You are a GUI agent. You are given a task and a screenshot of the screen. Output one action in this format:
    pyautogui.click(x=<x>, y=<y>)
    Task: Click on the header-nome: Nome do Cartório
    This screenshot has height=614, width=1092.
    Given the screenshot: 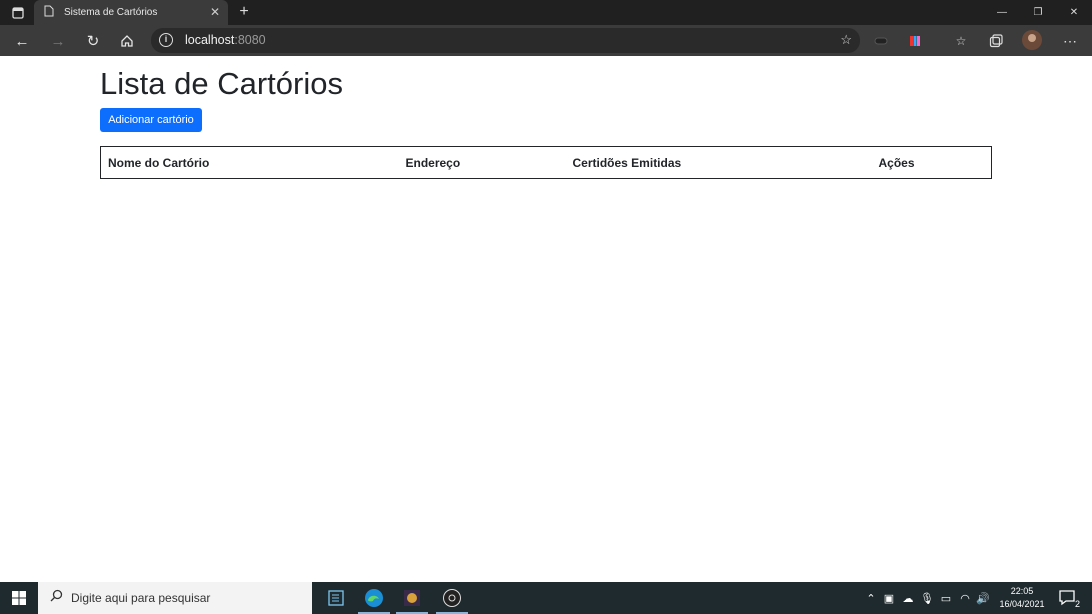 What is the action you would take?
    pyautogui.click(x=159, y=162)
    